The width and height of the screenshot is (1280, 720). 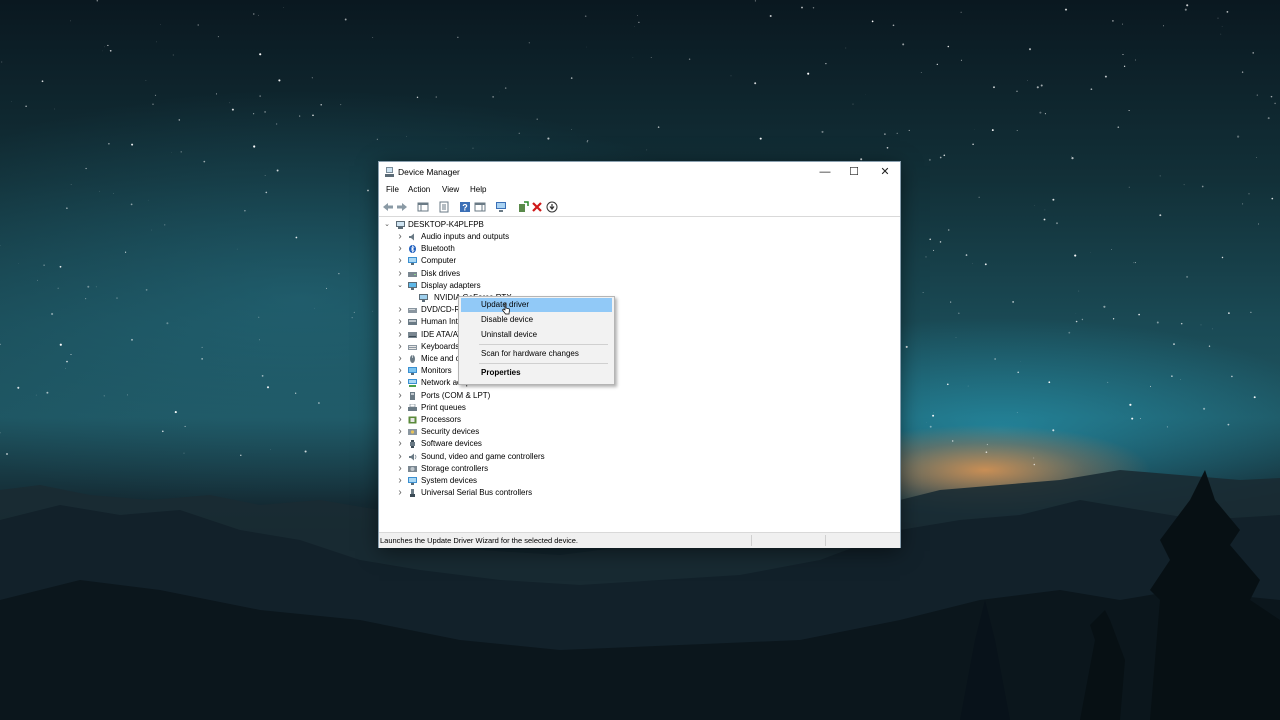 I want to click on show-hide-console-tree-icon, so click(x=423, y=207).